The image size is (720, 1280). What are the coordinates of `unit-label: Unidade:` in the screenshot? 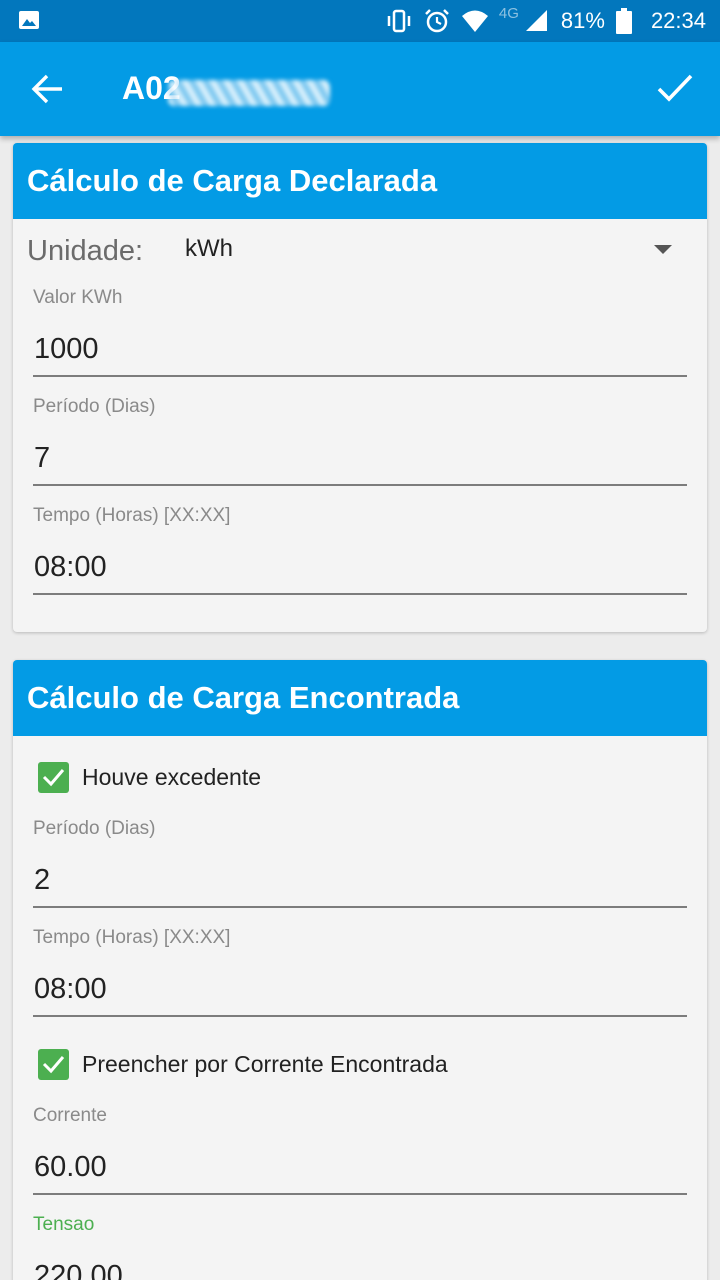 It's located at (85, 251).